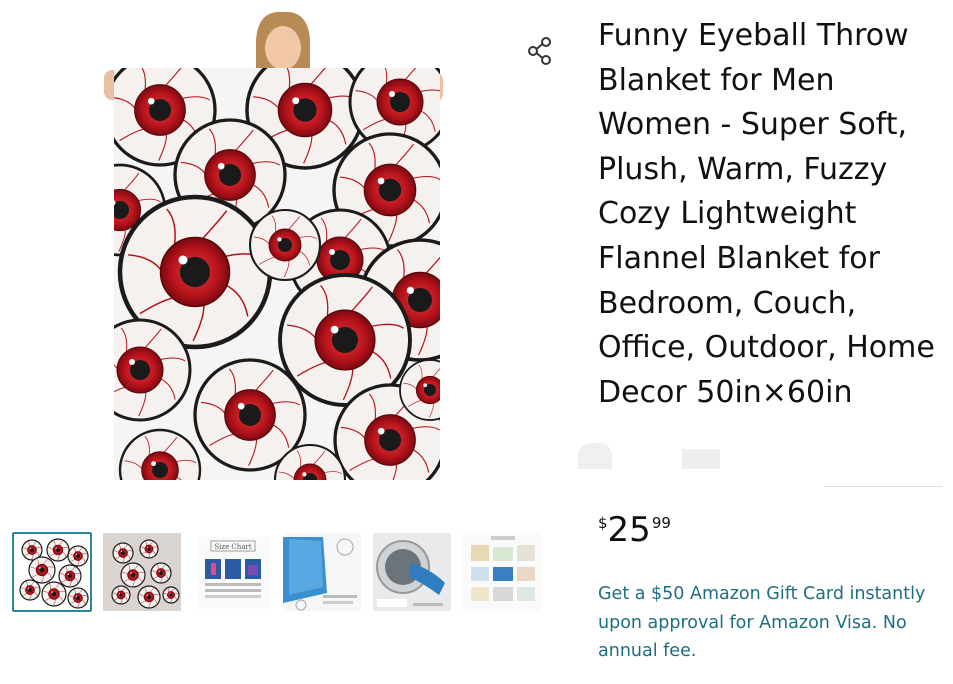 This screenshot has width=953, height=684. Describe the element at coordinates (142, 572) in the screenshot. I see `thumb-blanket-draped` at that location.